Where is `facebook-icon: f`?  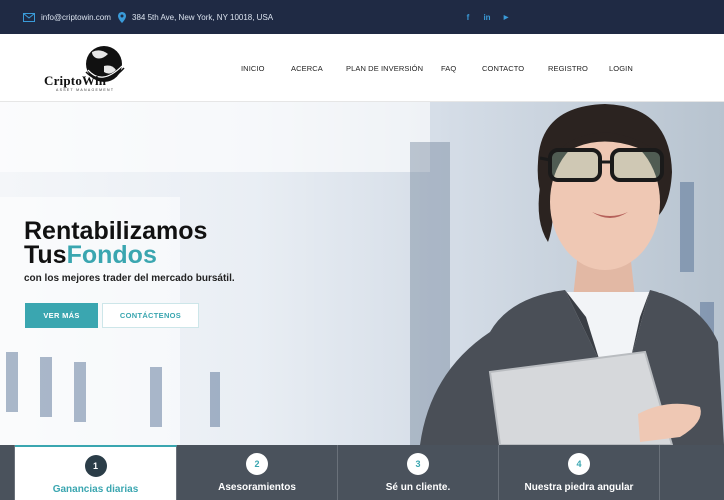 facebook-icon: f is located at coordinates (468, 17).